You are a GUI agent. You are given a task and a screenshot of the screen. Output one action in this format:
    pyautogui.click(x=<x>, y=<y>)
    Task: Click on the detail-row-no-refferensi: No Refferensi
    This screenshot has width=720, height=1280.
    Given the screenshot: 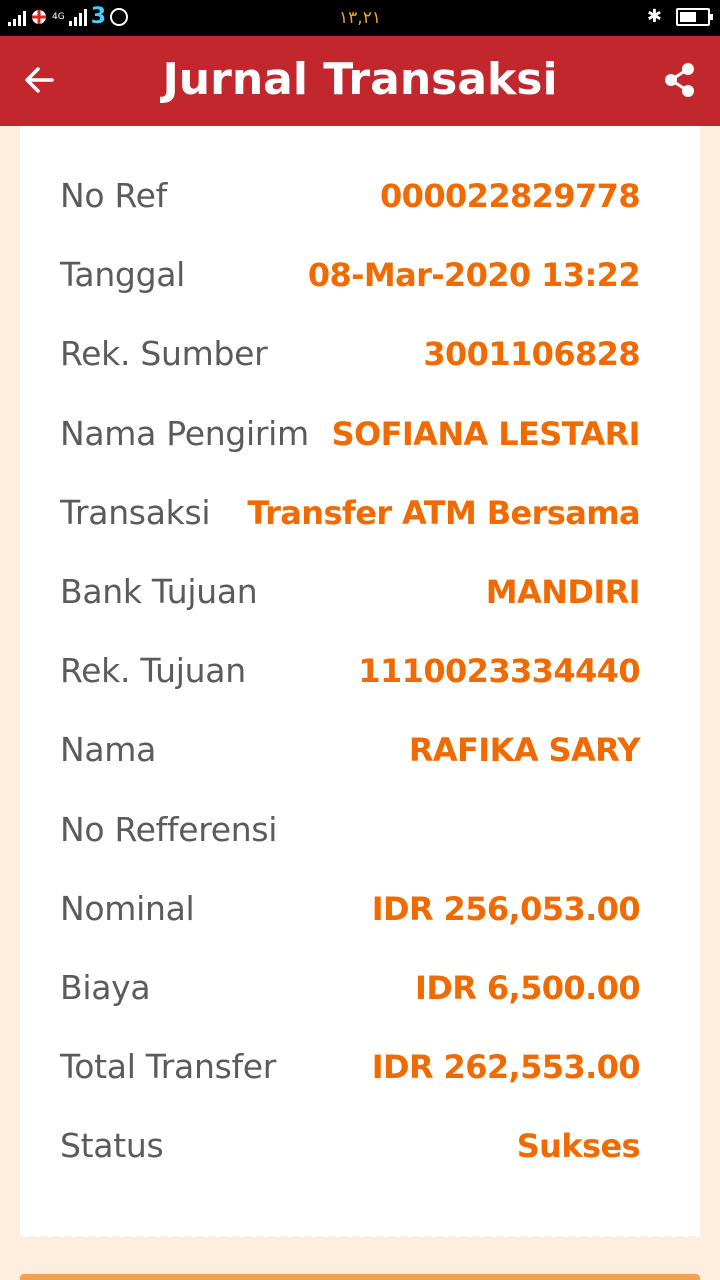 What is the action you would take?
    pyautogui.click(x=350, y=849)
    